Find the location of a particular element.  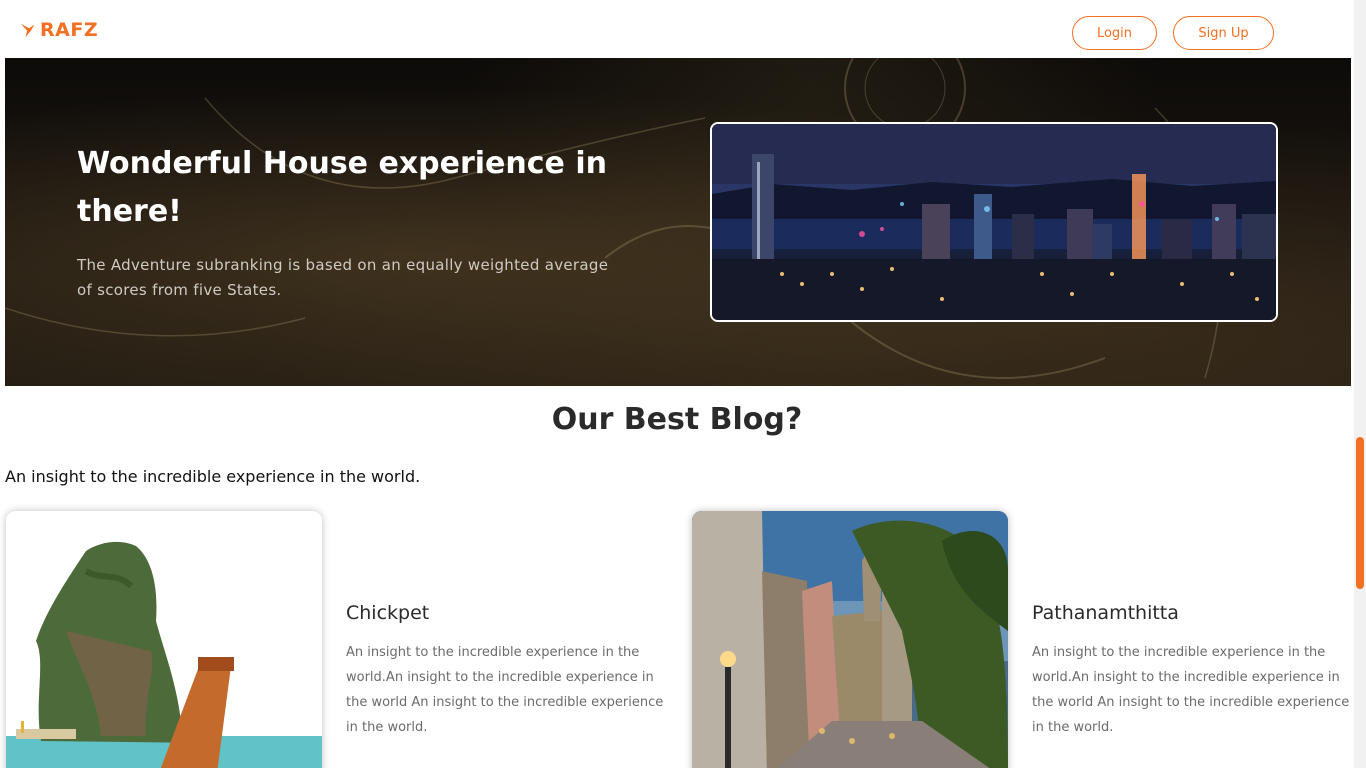

bird-icon is located at coordinates (27, 30).